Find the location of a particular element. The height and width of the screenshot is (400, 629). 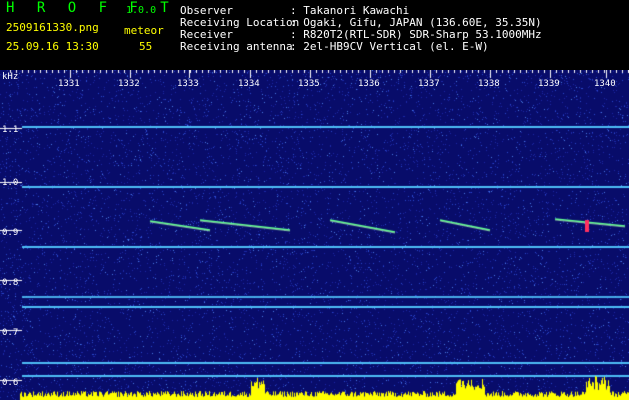

meteor-count: 55 is located at coordinates (146, 46).